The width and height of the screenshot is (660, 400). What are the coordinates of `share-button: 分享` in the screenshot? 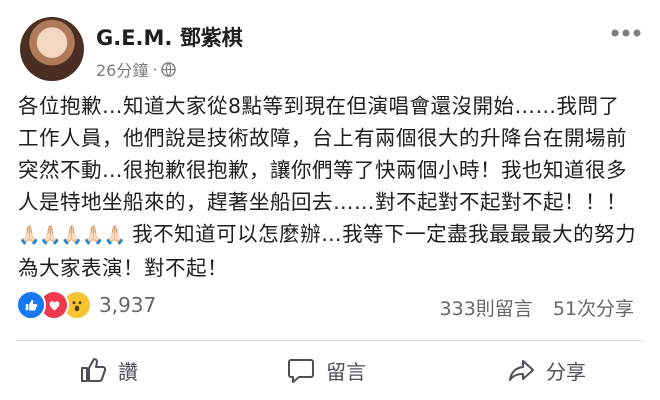 It's located at (546, 370).